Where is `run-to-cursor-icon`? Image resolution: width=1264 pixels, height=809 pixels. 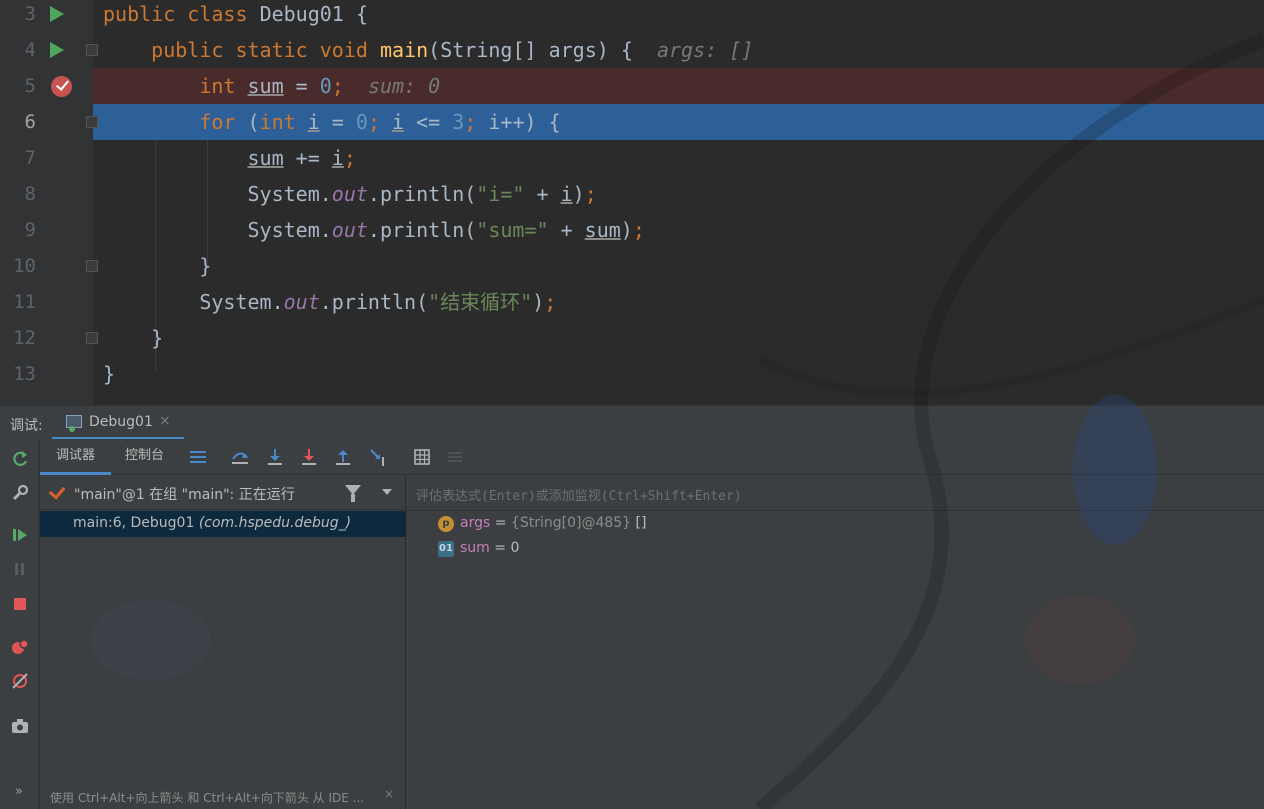 run-to-cursor-icon is located at coordinates (378, 457).